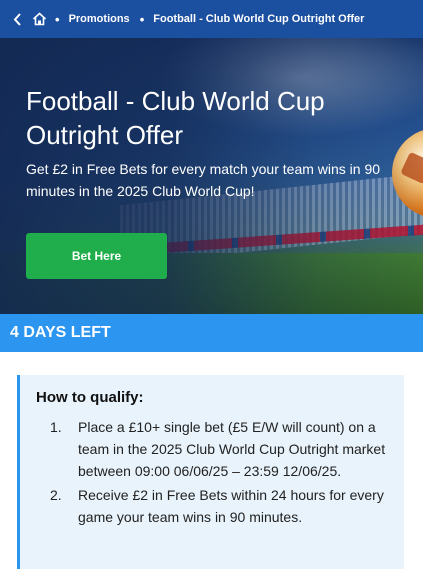 The height and width of the screenshot is (579, 423). I want to click on days-left-label: 4 DAYS LEFT, so click(60, 332).